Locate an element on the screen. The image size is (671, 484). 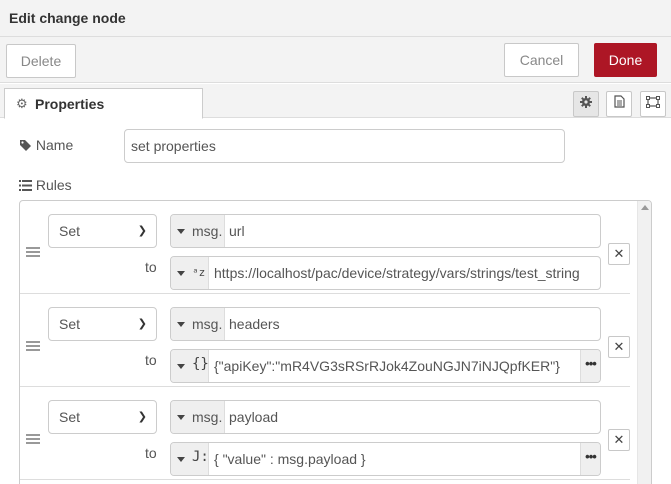
properties-gear-icon is located at coordinates (586, 104).